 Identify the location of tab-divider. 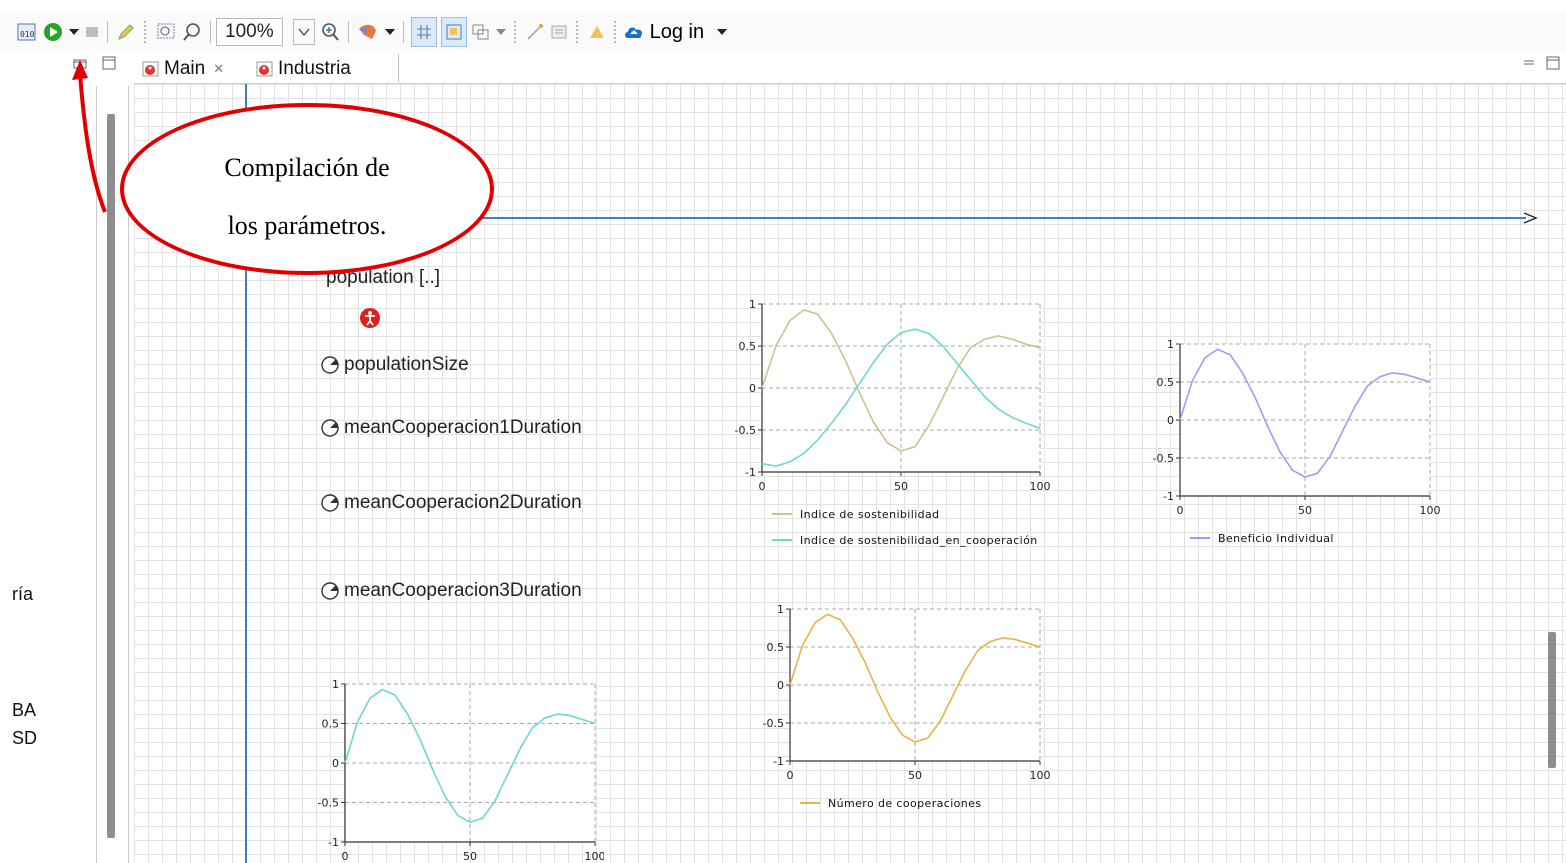
(398, 68).